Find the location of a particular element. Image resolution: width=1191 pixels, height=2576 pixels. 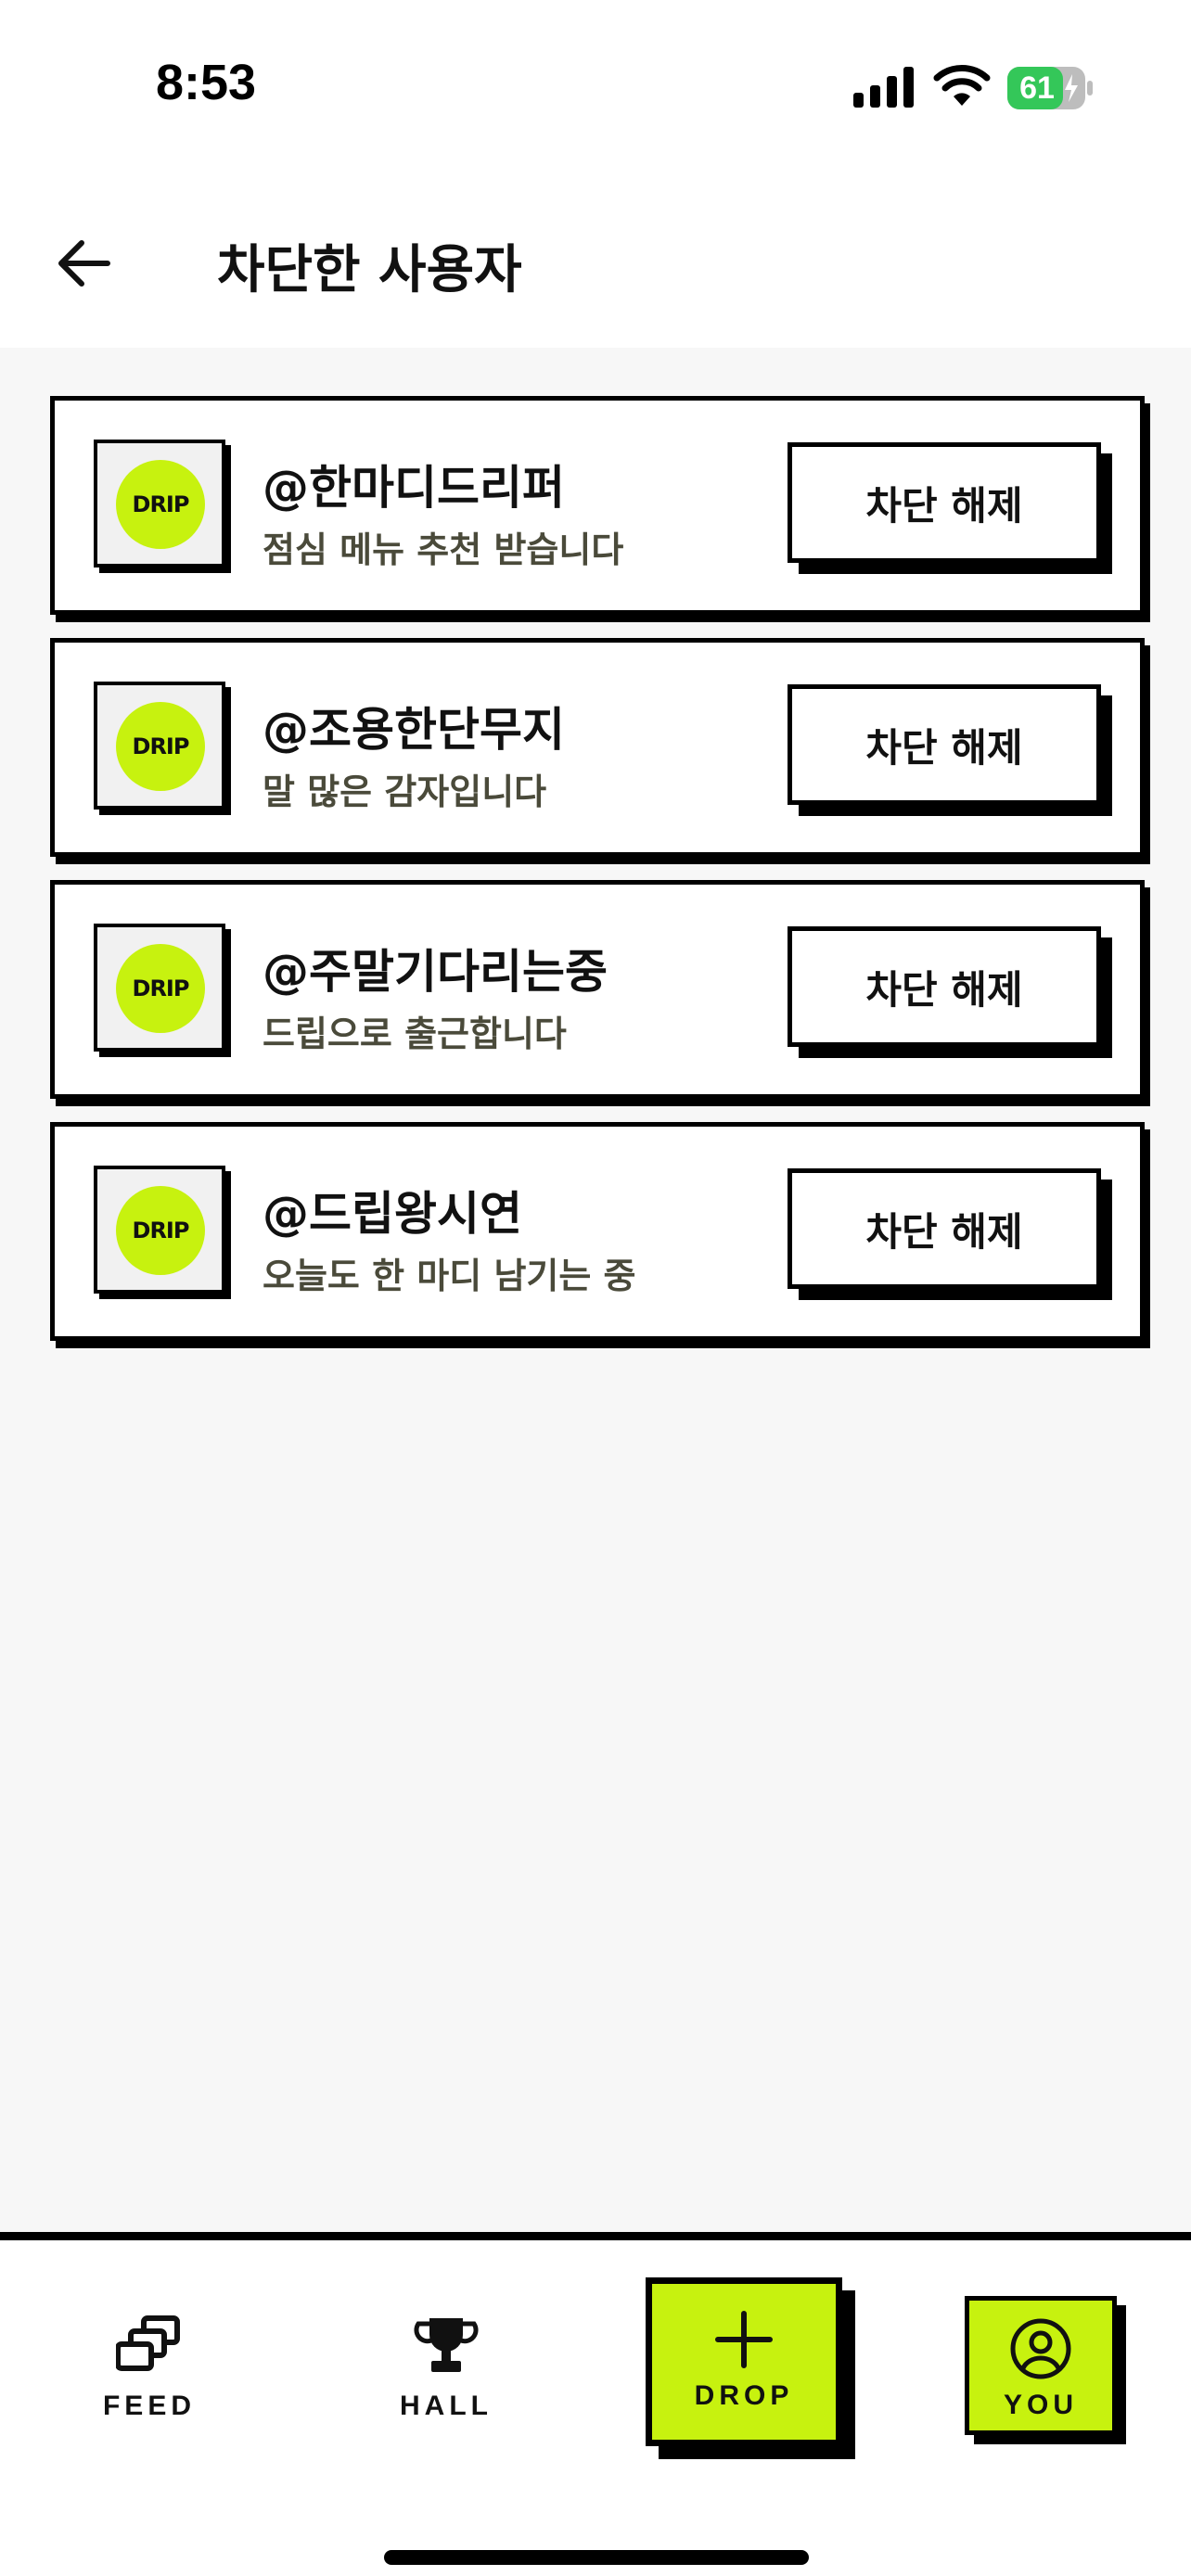

tab-you-label: YOU is located at coordinates (1040, 2405).